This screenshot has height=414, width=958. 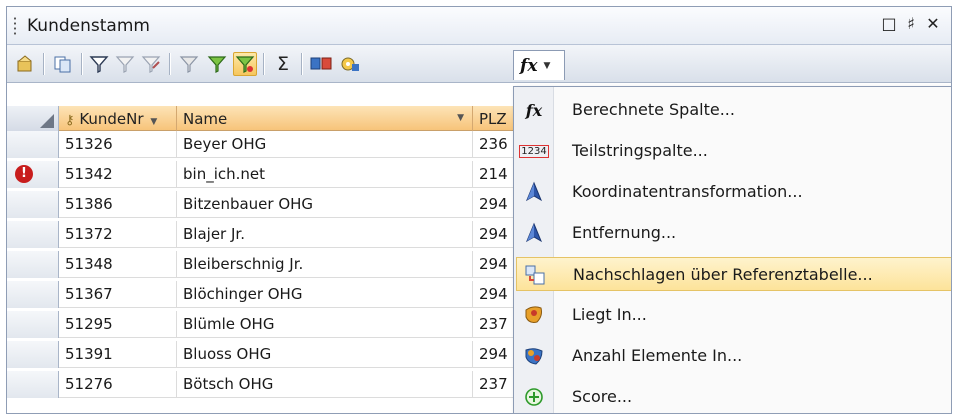 I want to click on cell-name: Blajer Jr., so click(x=325, y=234).